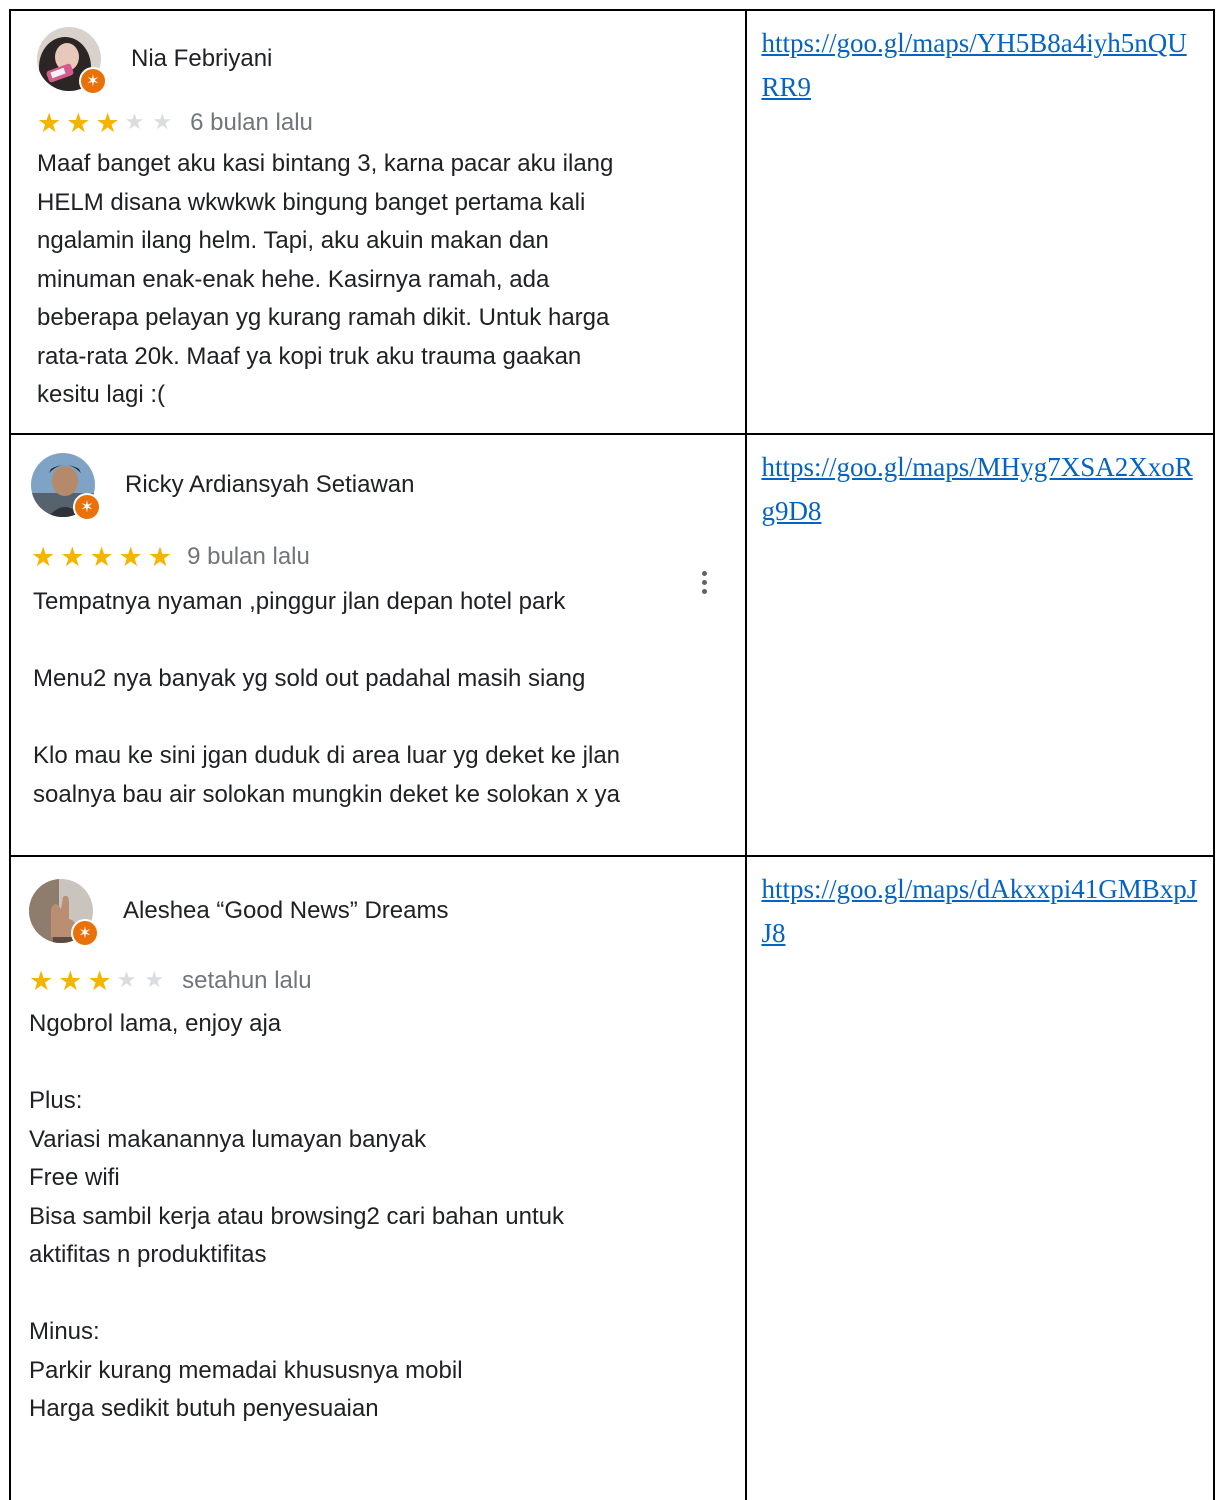 The height and width of the screenshot is (1500, 1216). Describe the element at coordinates (980, 645) in the screenshot. I see `link-cell: https://goo.gl/maps/MHyg7XSA2XxoRg9D8` at that location.